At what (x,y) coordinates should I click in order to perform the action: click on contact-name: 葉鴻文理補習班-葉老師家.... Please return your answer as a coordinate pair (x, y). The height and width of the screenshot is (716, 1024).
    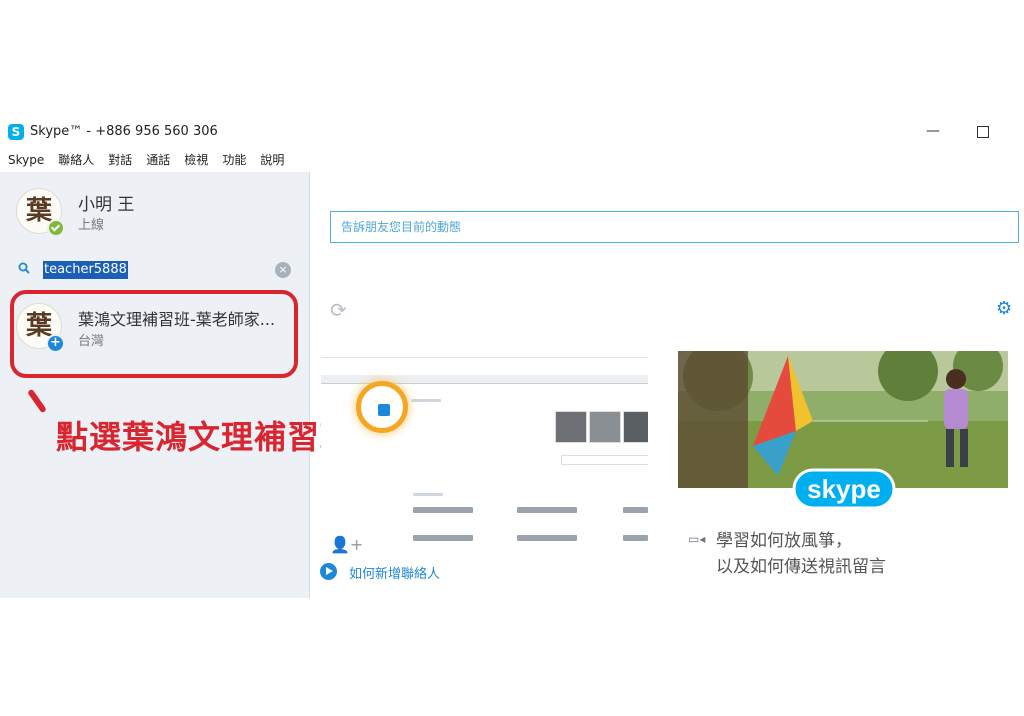
    Looking at the image, I should click on (176, 318).